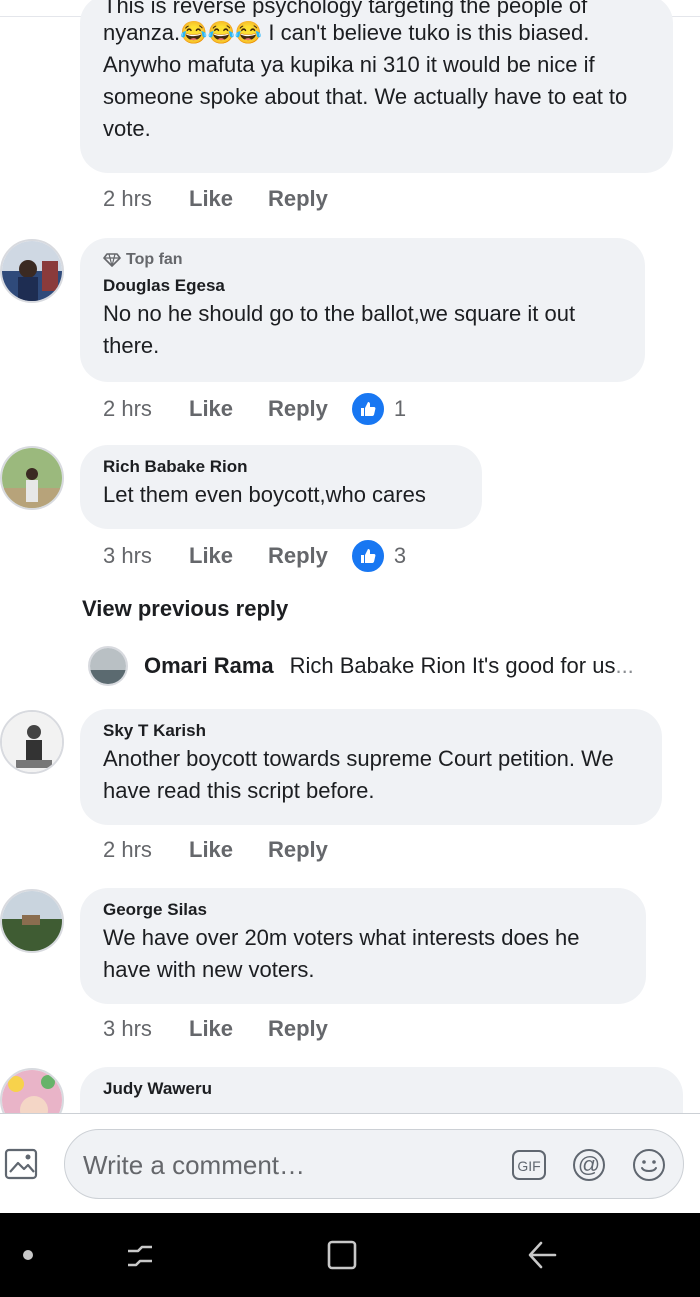  What do you see at coordinates (400, 555) in the screenshot?
I see `reaction-number: 3` at bounding box center [400, 555].